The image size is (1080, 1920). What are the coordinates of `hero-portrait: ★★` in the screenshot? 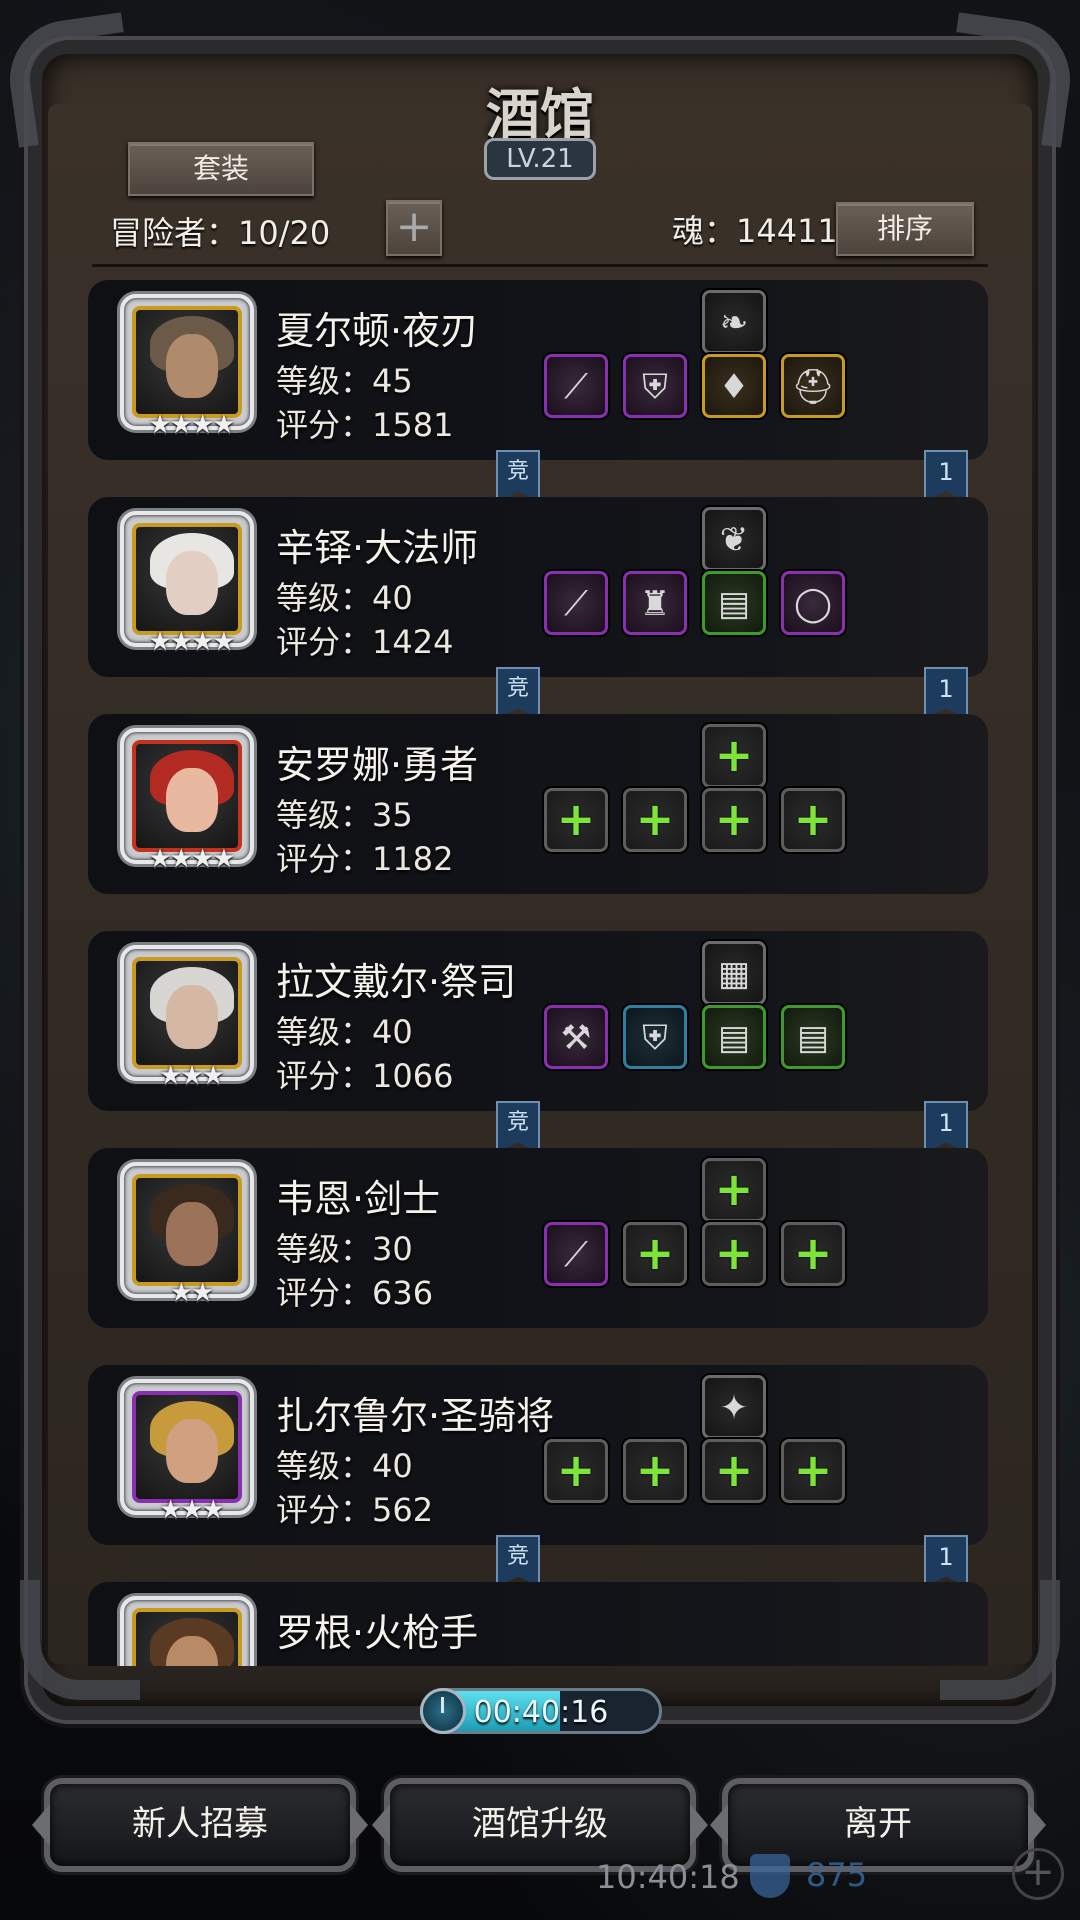 It's located at (187, 1235).